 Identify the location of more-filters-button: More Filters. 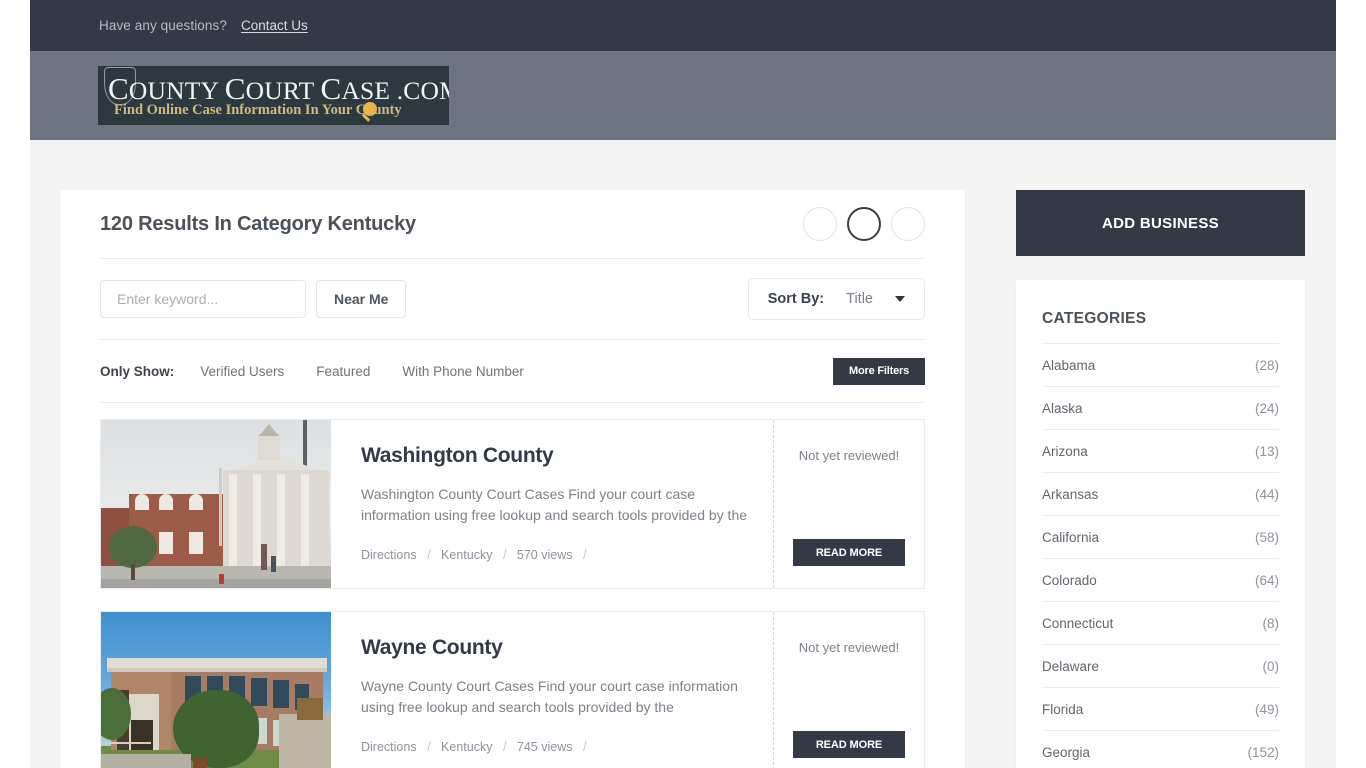
(879, 371).